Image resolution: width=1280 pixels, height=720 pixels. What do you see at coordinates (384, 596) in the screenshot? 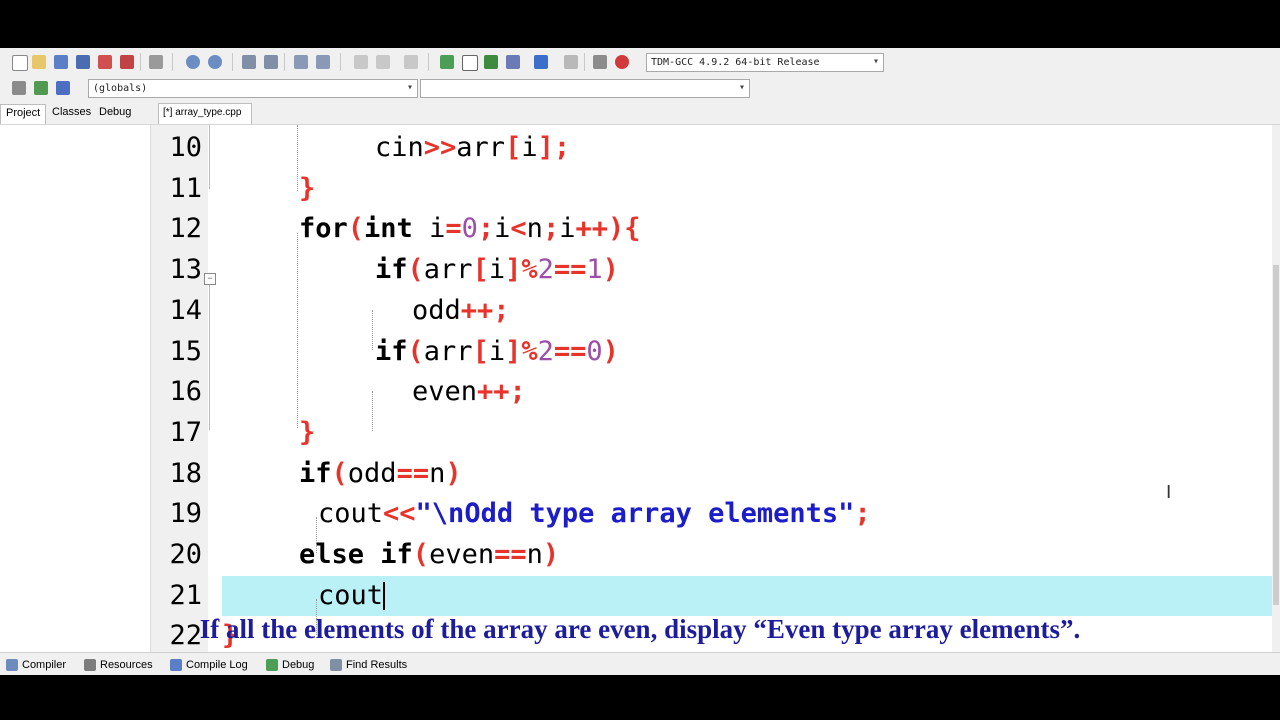
I see `text-caret` at bounding box center [384, 596].